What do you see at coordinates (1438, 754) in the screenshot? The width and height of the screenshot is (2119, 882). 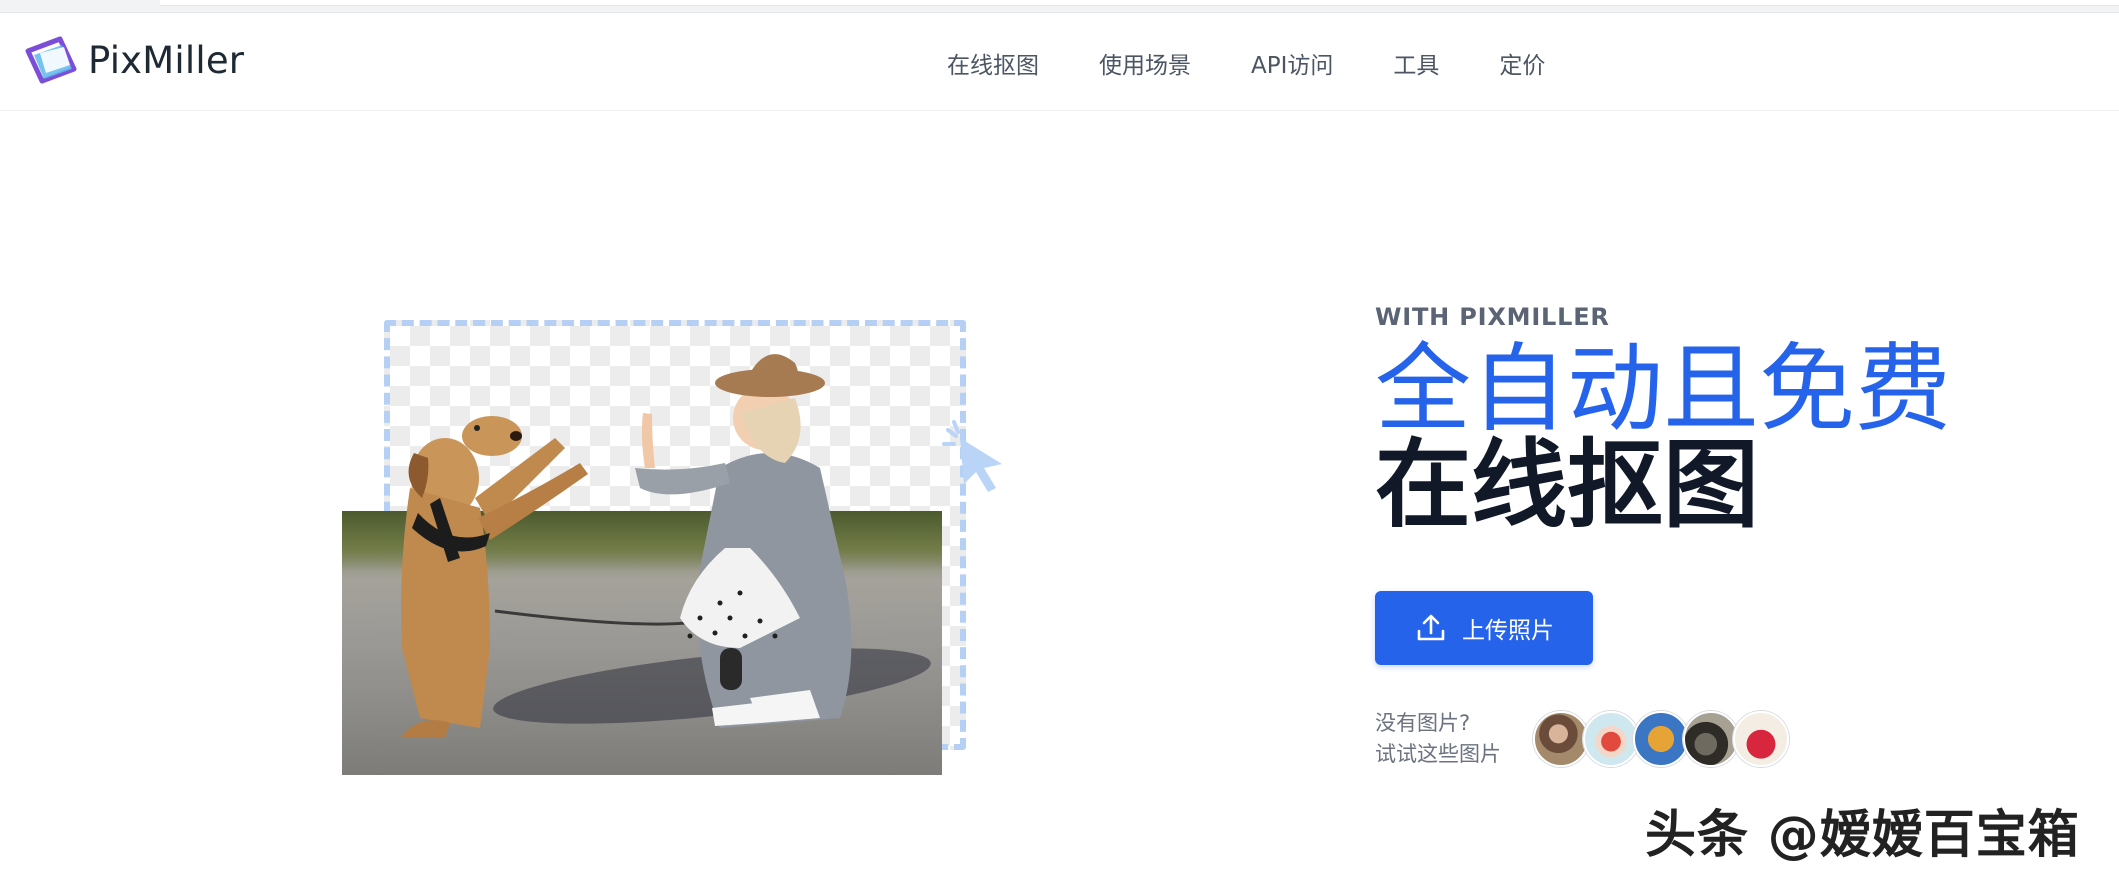 I see `sample-prompt-line-2: 试试这些图片` at bounding box center [1438, 754].